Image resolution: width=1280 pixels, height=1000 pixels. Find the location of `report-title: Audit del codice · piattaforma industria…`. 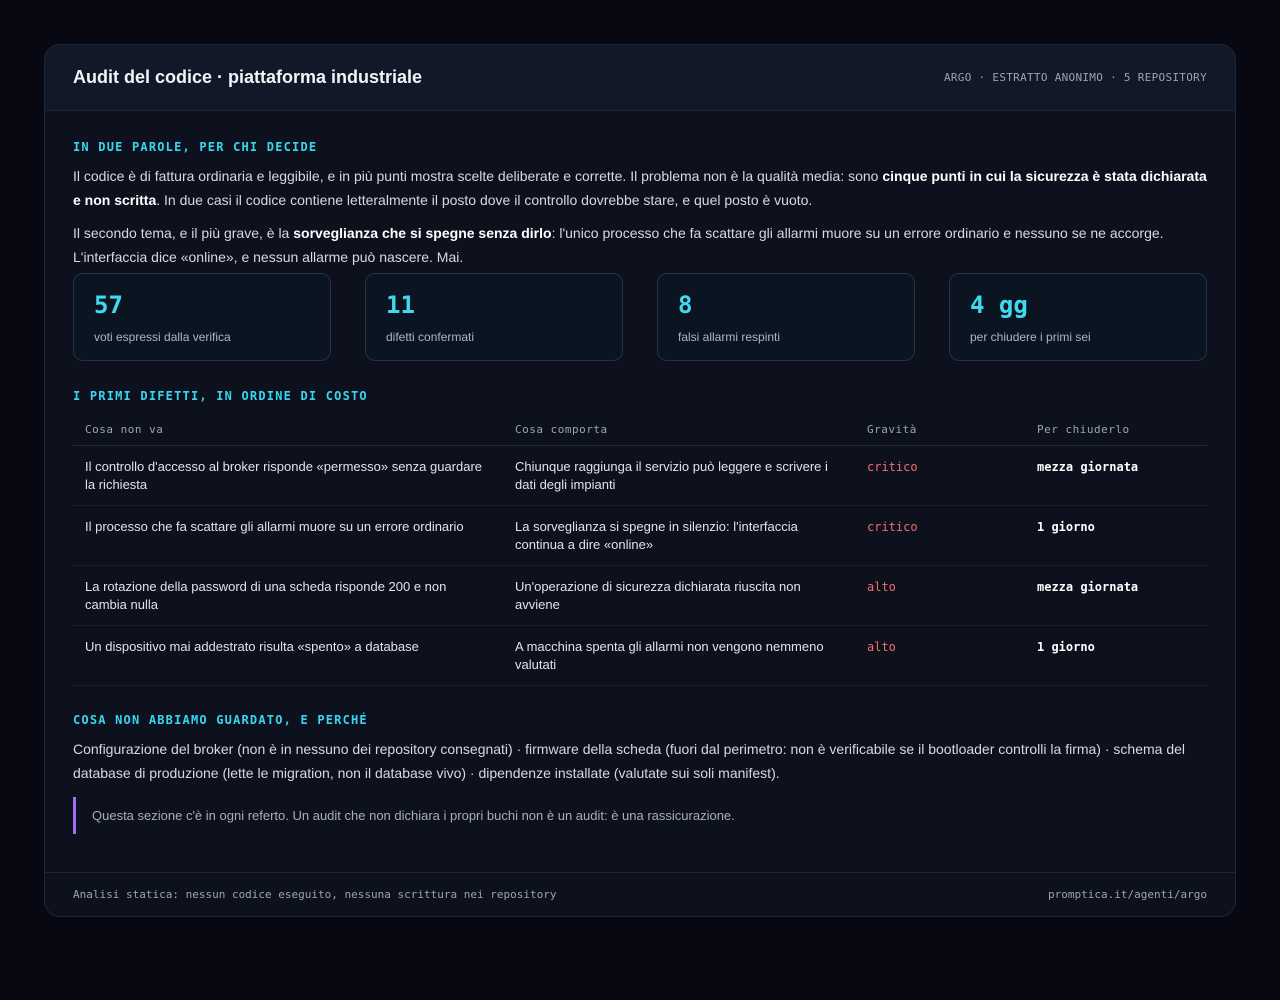

report-title: Audit del codice · piattaforma industria… is located at coordinates (248, 77).